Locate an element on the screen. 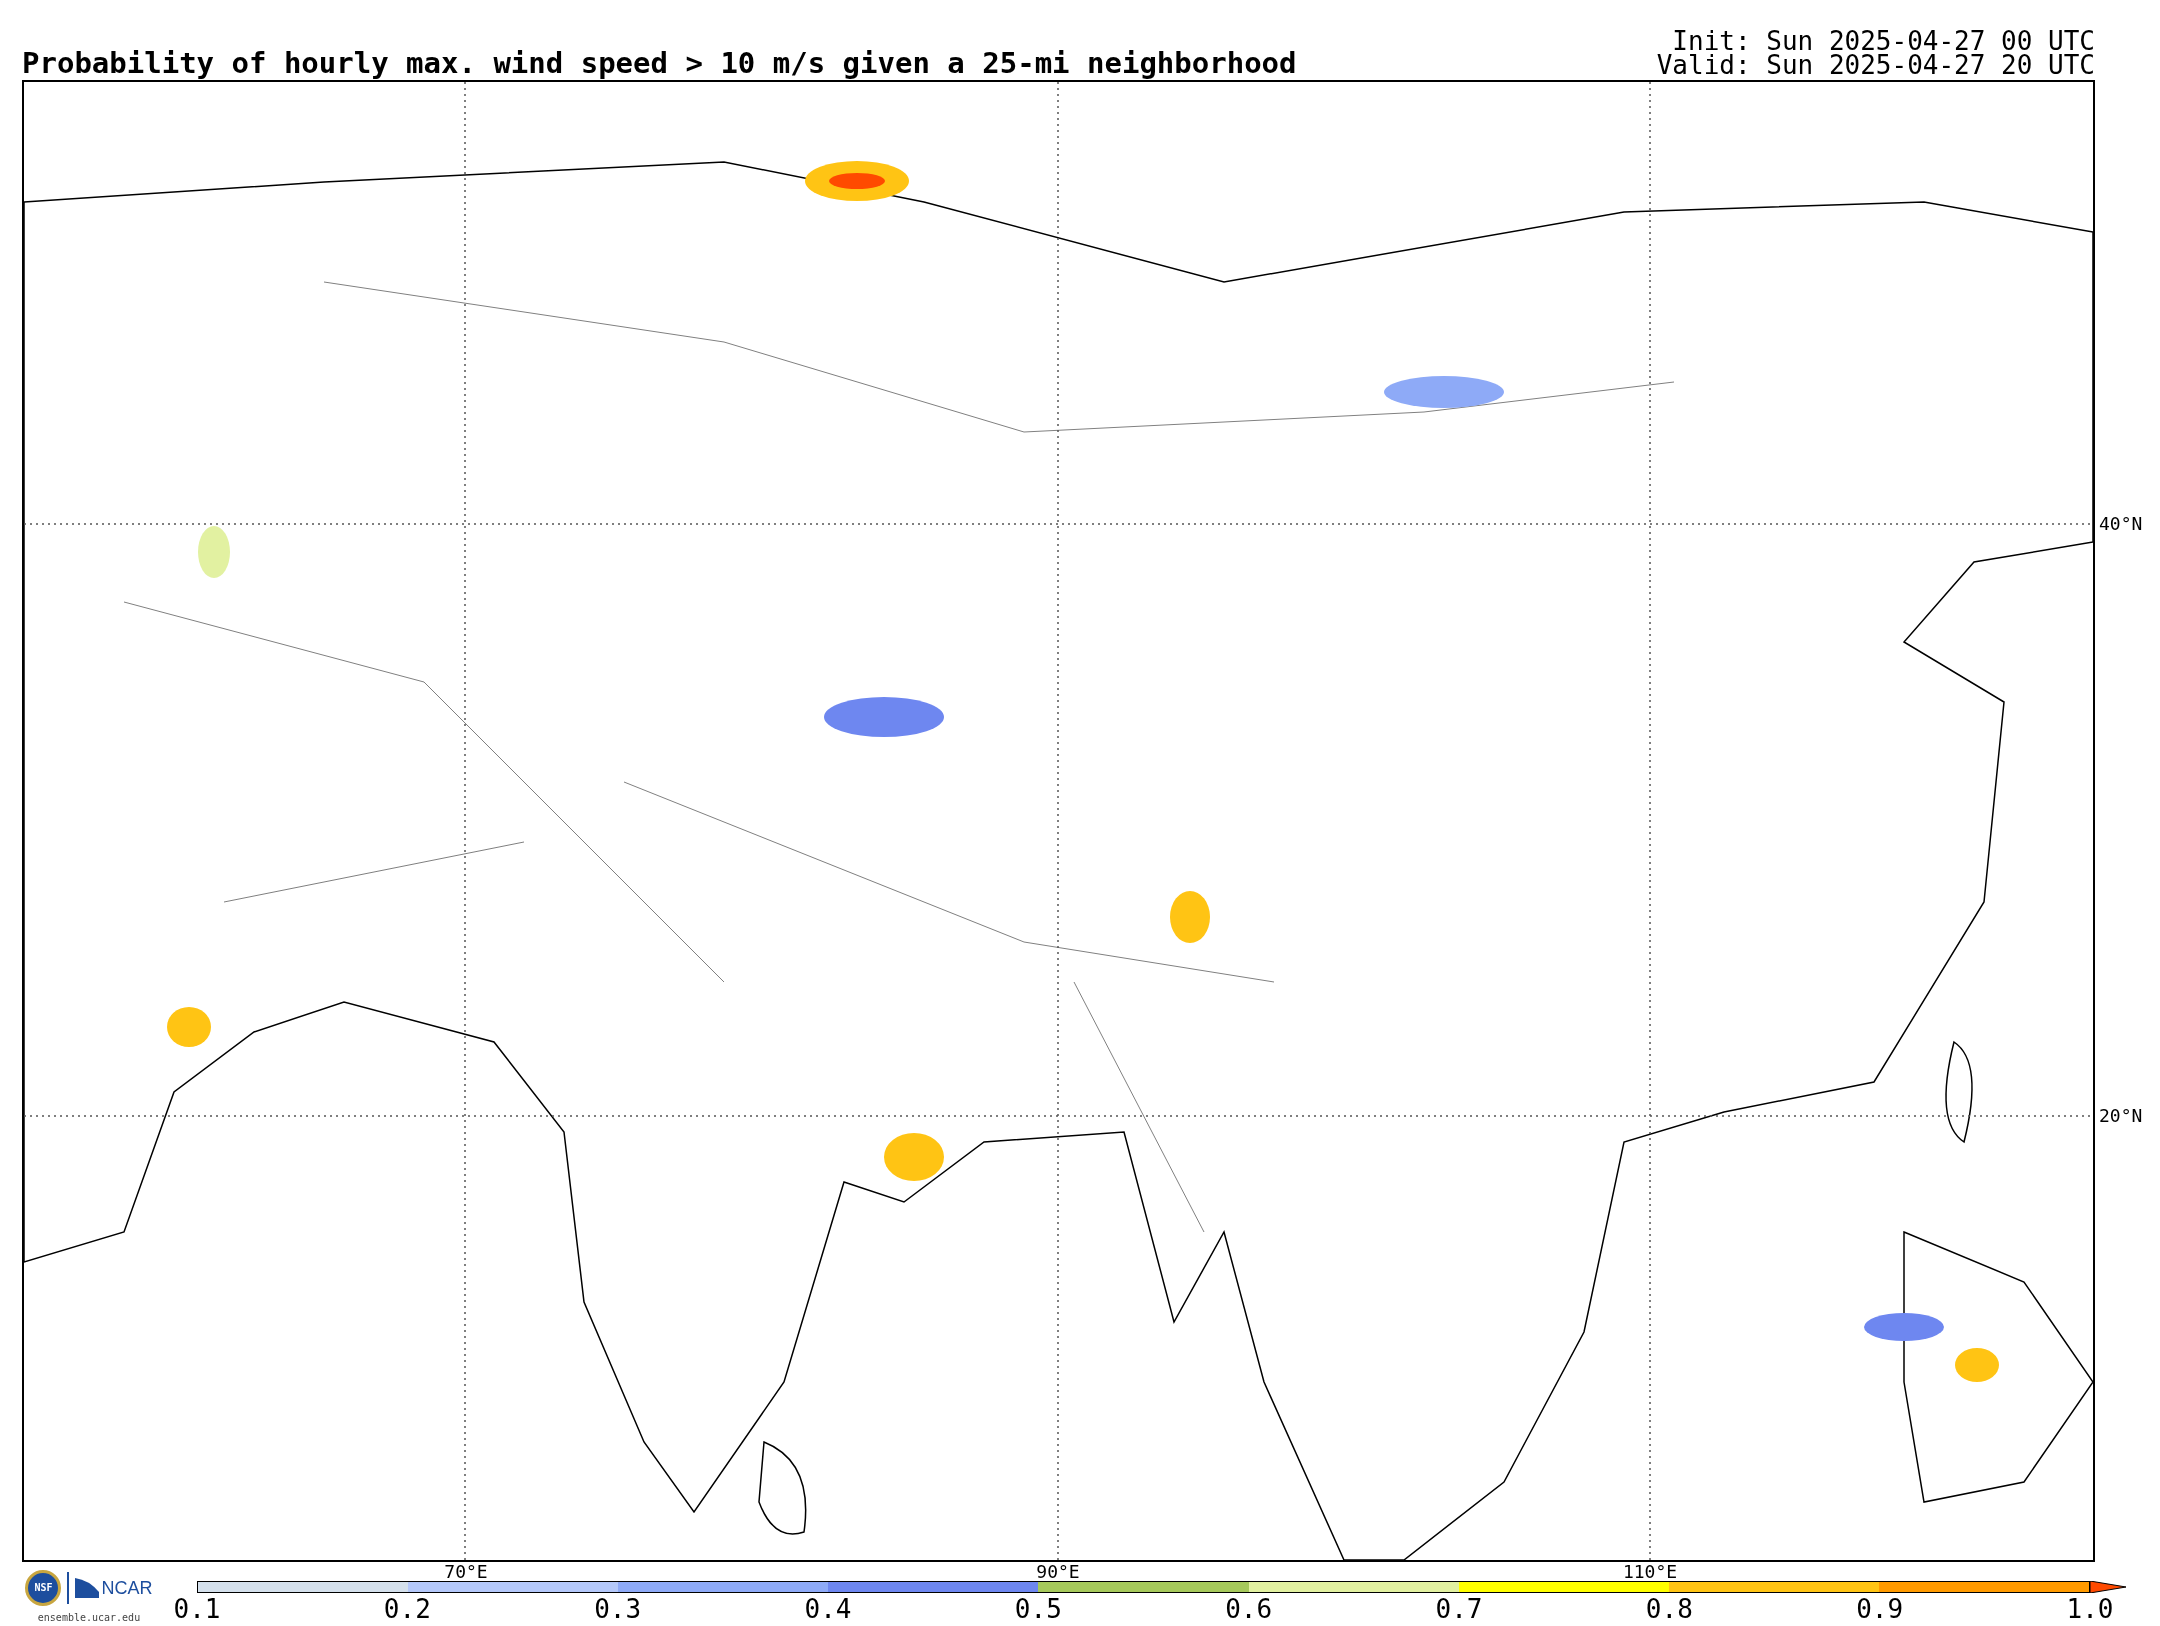 This screenshot has width=2160, height=1626. organization-logo-text: NCAR is located at coordinates (127, 1588).